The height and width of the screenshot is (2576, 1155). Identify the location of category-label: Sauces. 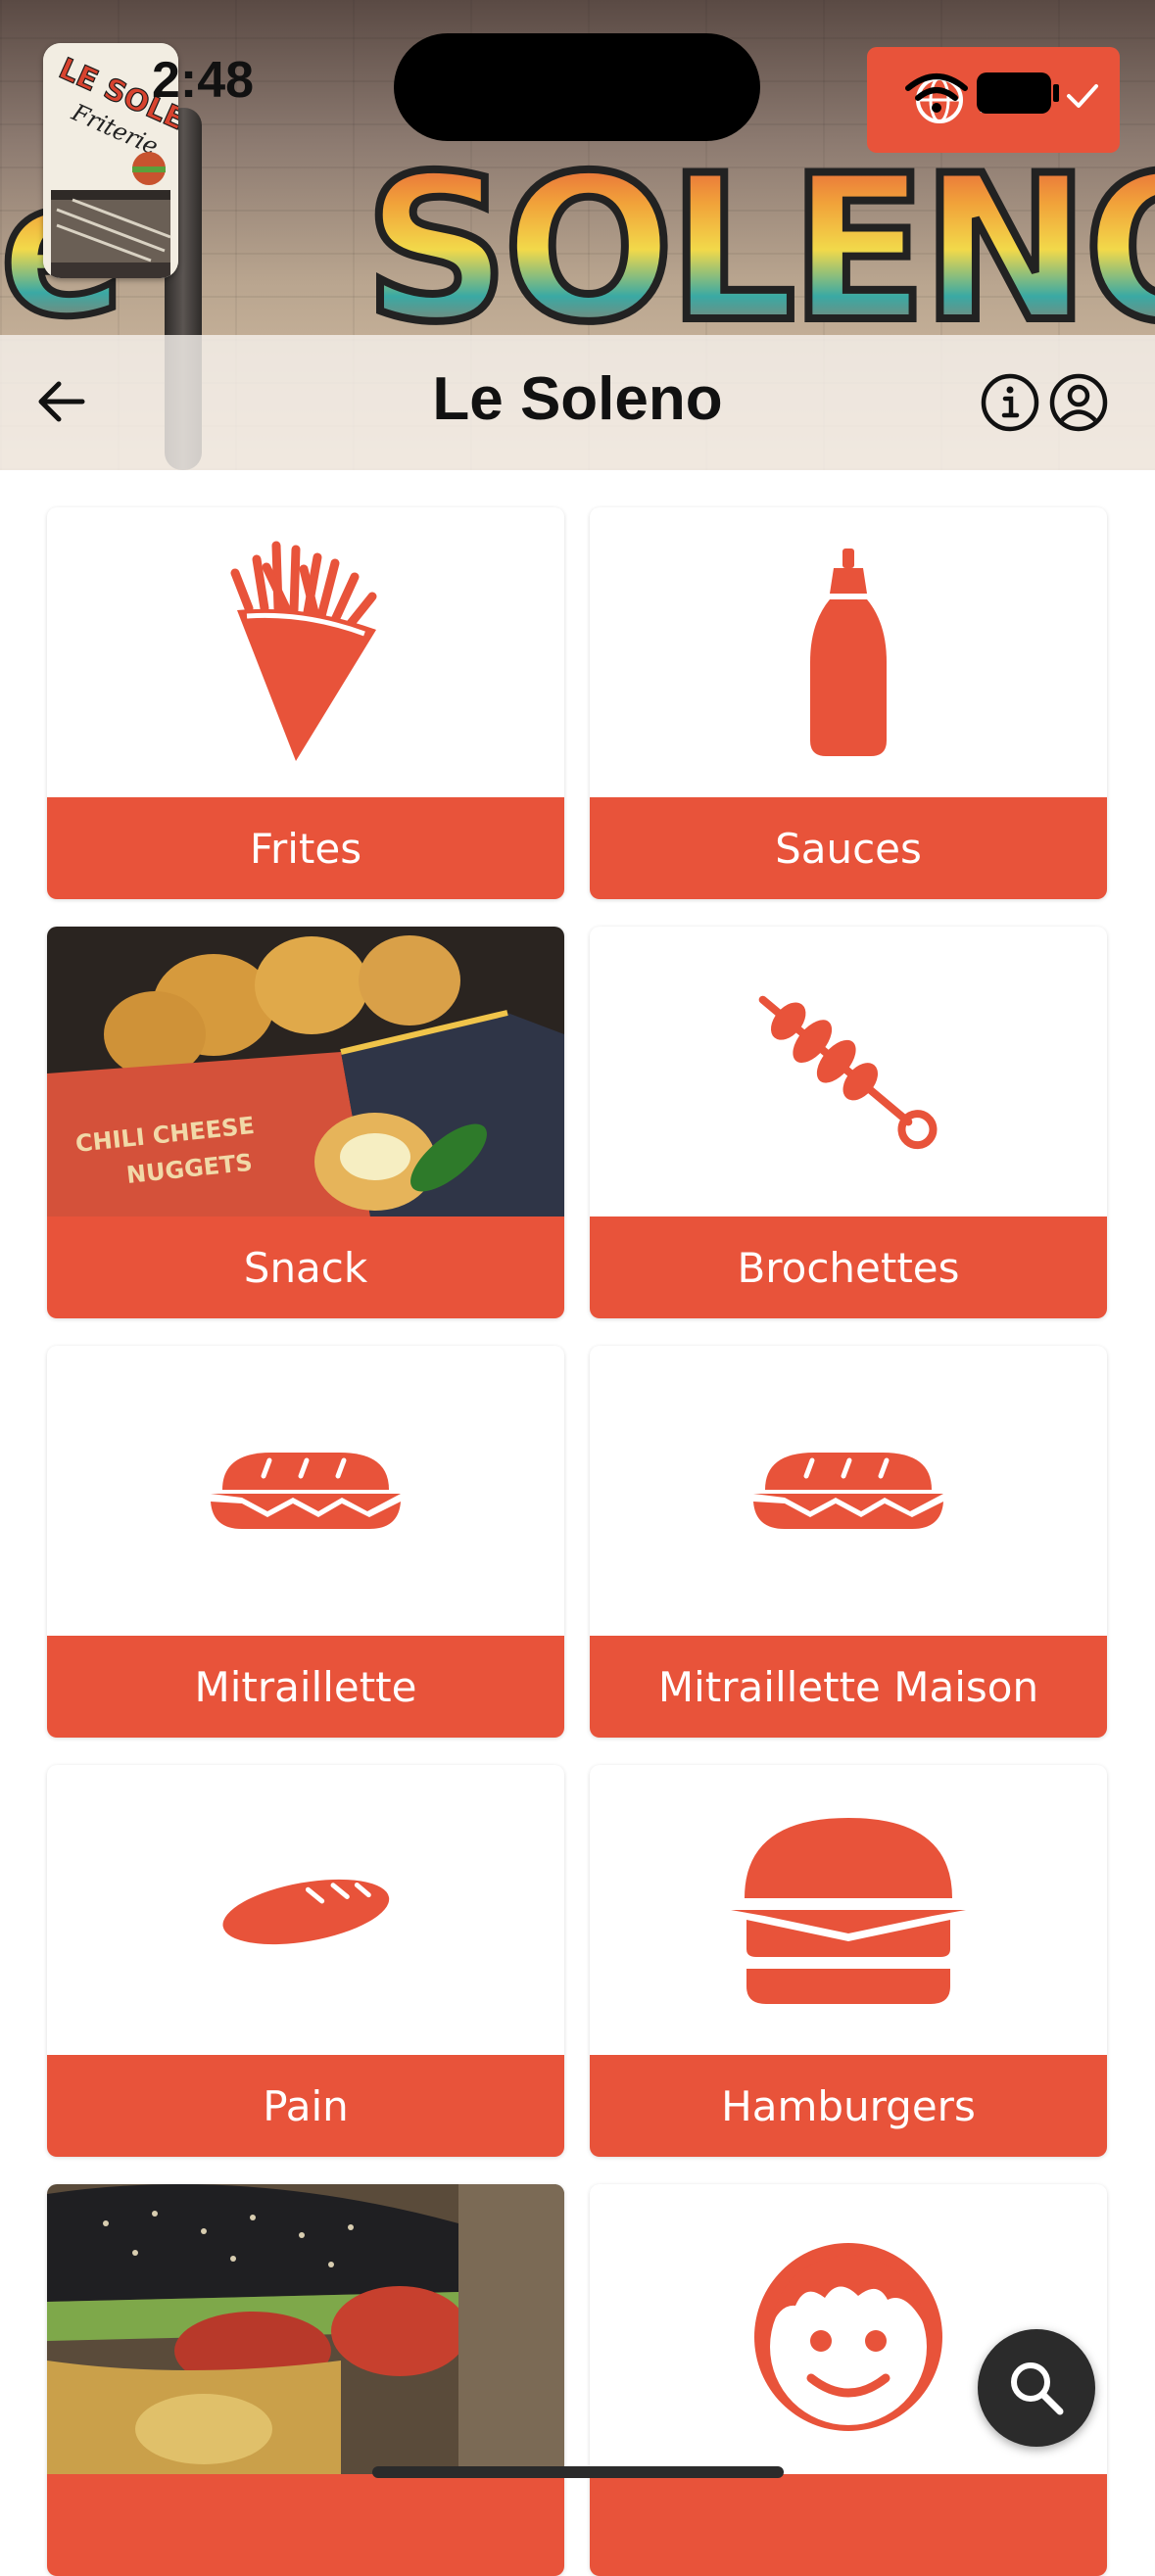
(848, 848).